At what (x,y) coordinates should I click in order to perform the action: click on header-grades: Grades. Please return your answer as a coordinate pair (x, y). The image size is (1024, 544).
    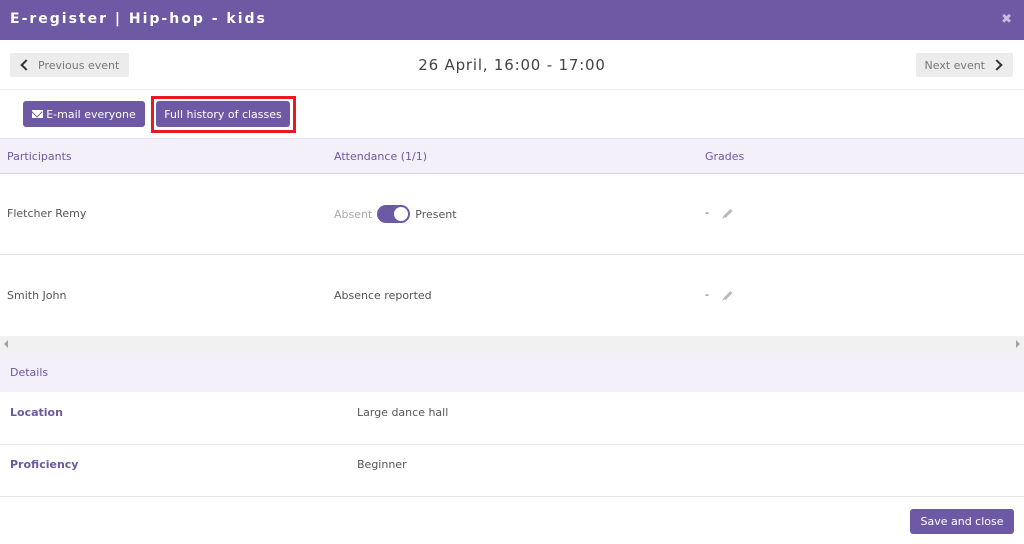
    Looking at the image, I should click on (725, 156).